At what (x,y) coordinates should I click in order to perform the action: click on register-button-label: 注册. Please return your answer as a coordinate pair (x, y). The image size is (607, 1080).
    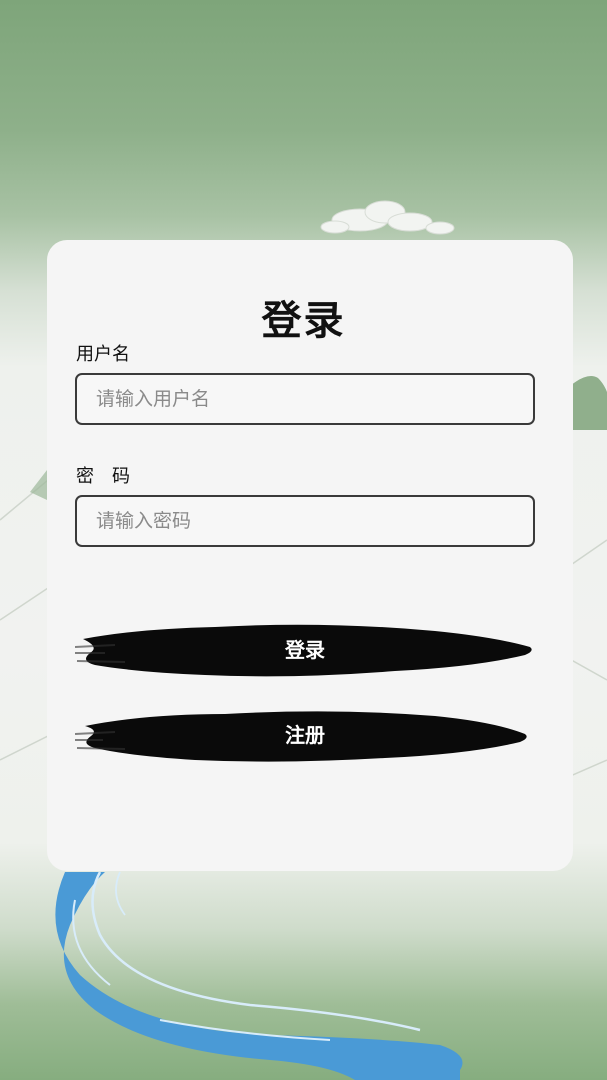
    Looking at the image, I should click on (305, 735).